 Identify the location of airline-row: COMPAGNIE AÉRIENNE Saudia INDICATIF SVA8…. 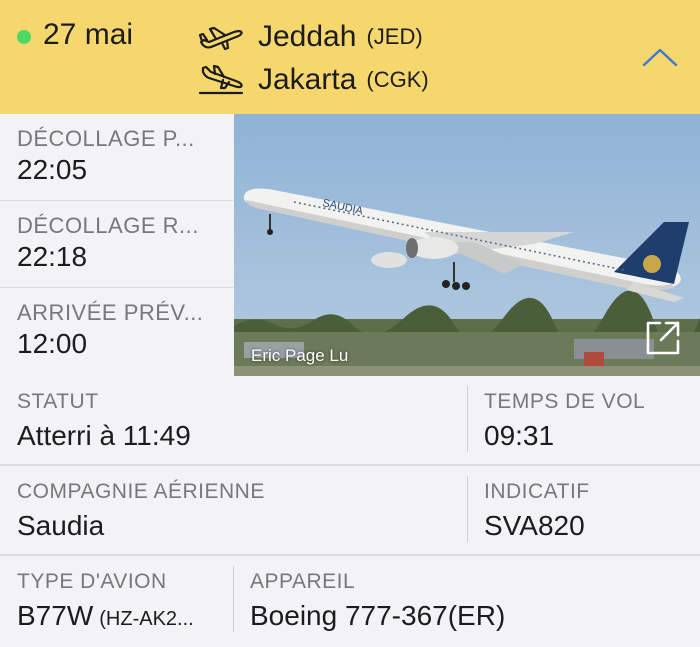
(350, 511).